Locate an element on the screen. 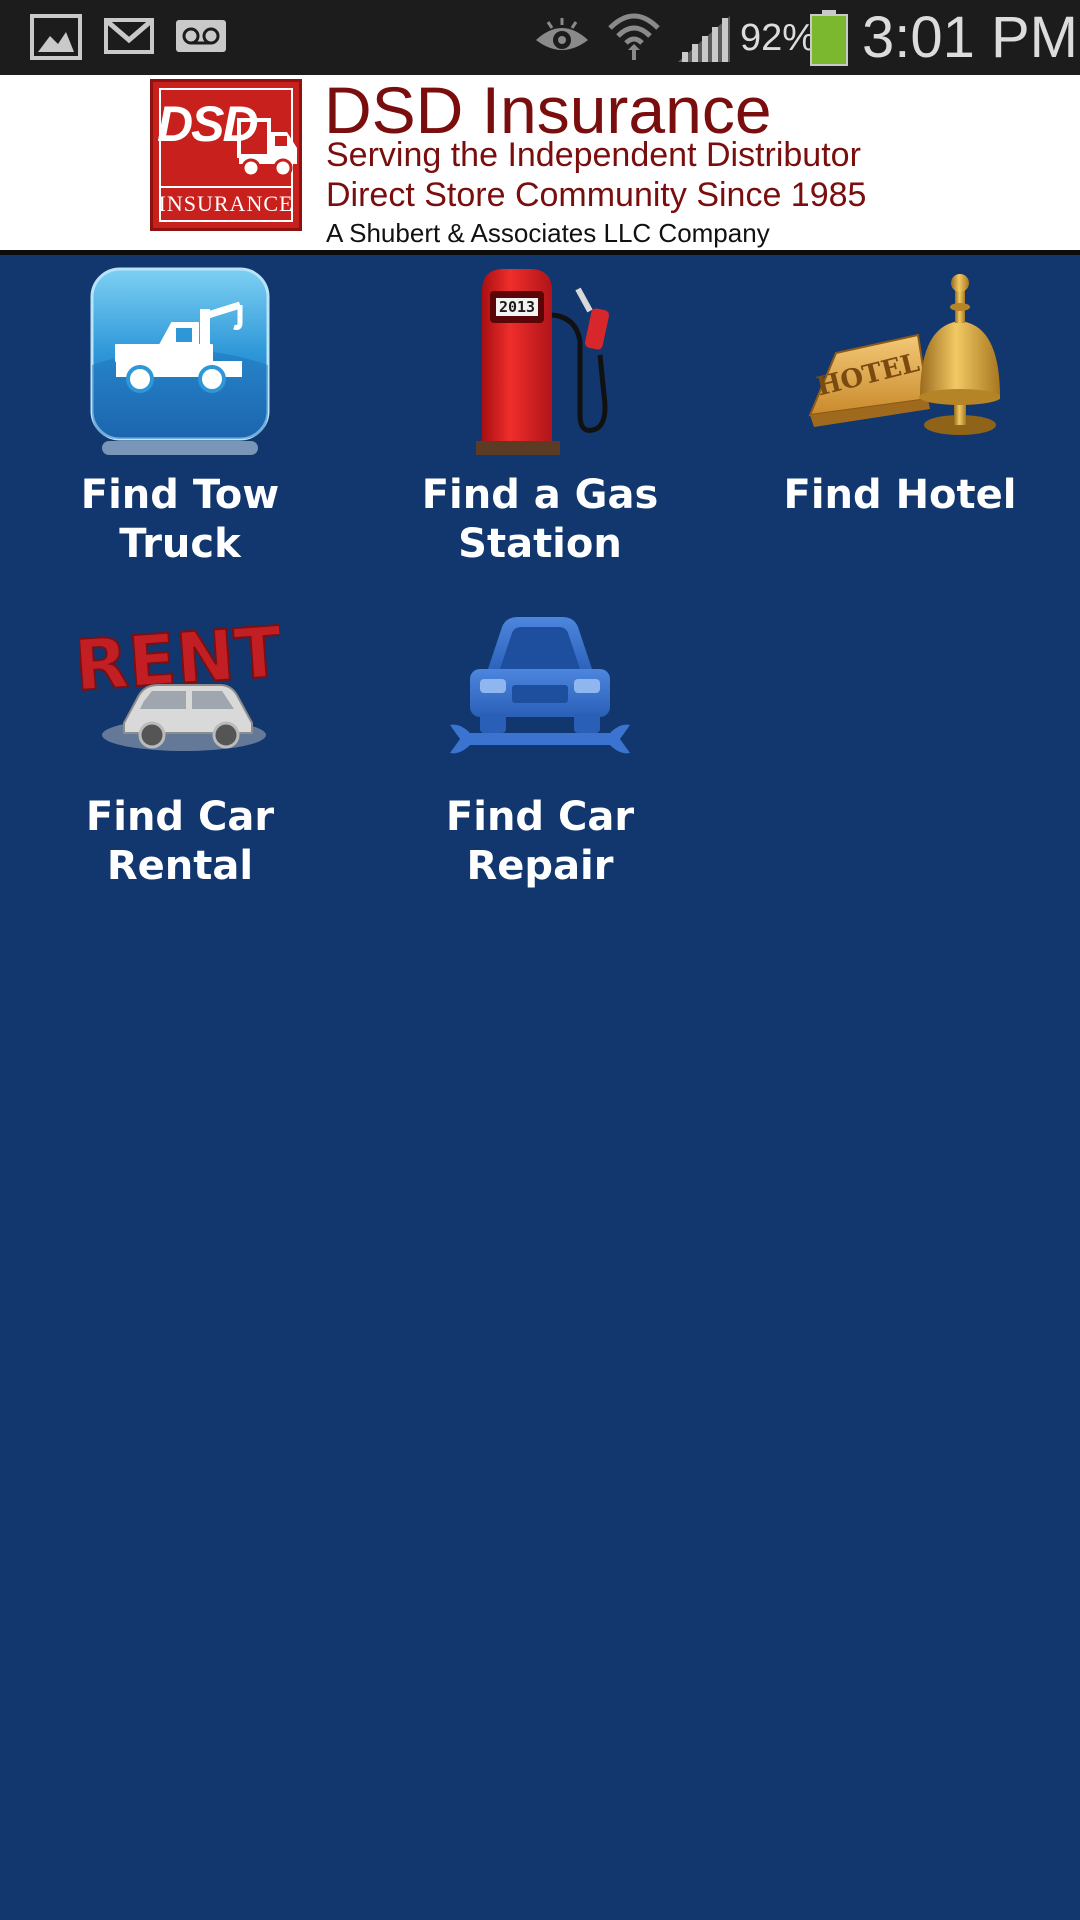 This screenshot has height=1920, width=1080. find-gas-station-label: Find a Gas Station is located at coordinates (540, 519).